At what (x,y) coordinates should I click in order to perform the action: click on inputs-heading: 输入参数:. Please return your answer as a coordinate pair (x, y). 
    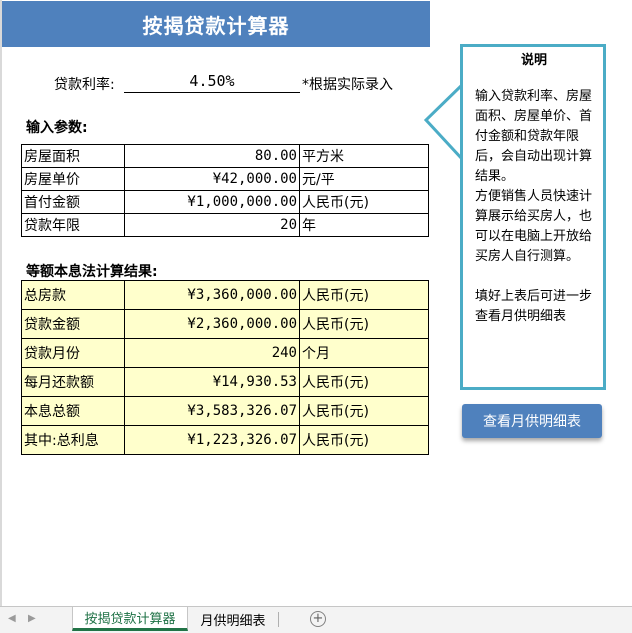
    Looking at the image, I should click on (57, 128).